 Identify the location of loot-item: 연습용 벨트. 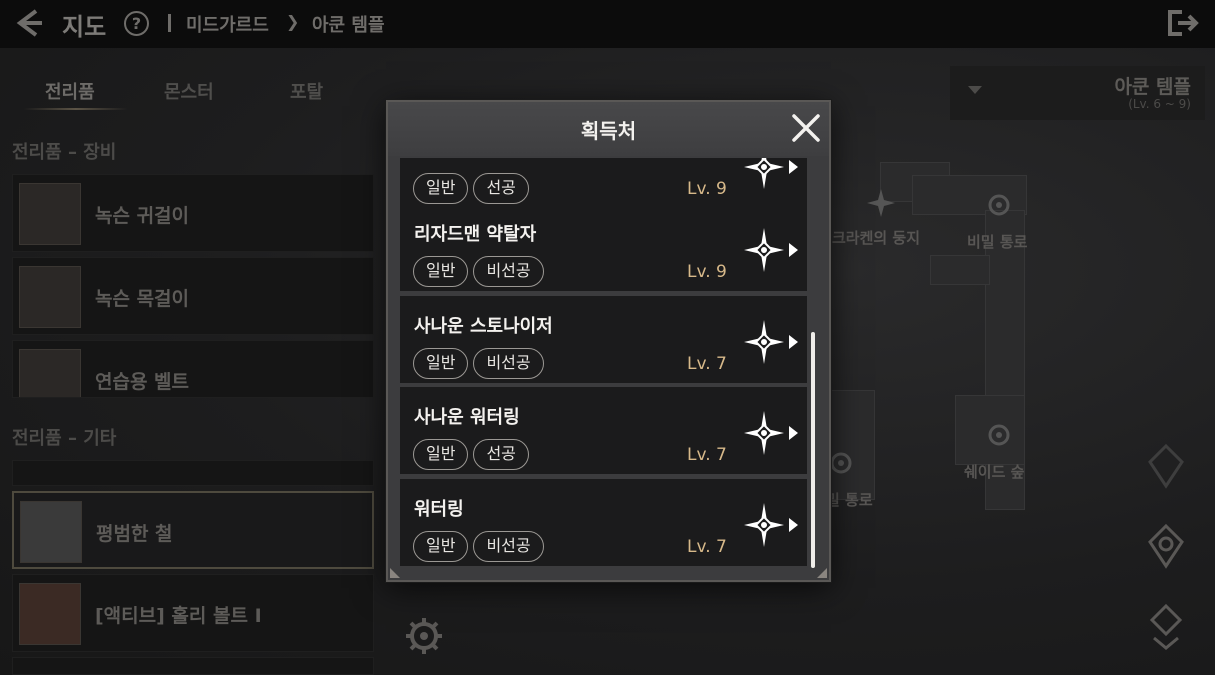
(193, 369).